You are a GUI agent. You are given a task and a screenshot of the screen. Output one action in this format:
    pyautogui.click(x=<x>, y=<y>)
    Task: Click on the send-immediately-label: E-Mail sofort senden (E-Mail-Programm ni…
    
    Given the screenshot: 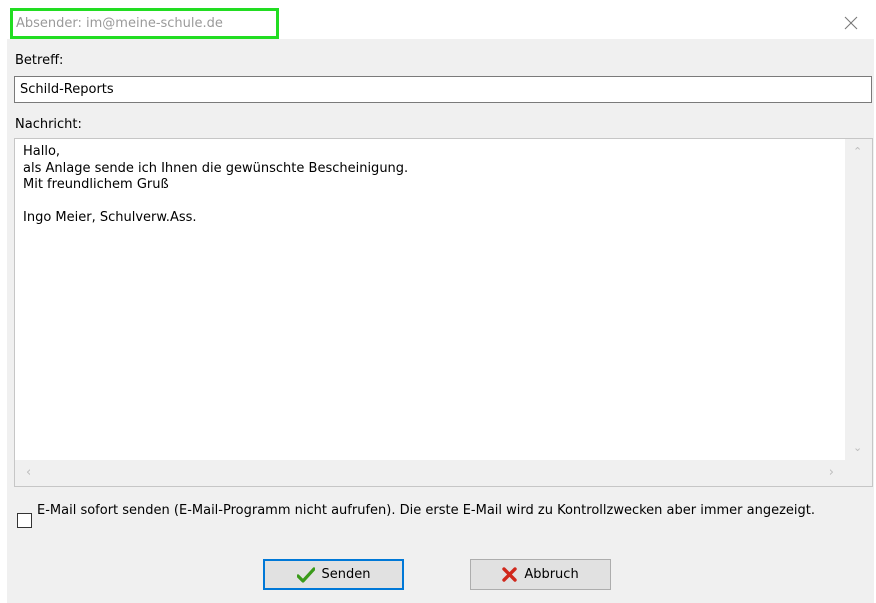 What is the action you would take?
    pyautogui.click(x=442, y=510)
    